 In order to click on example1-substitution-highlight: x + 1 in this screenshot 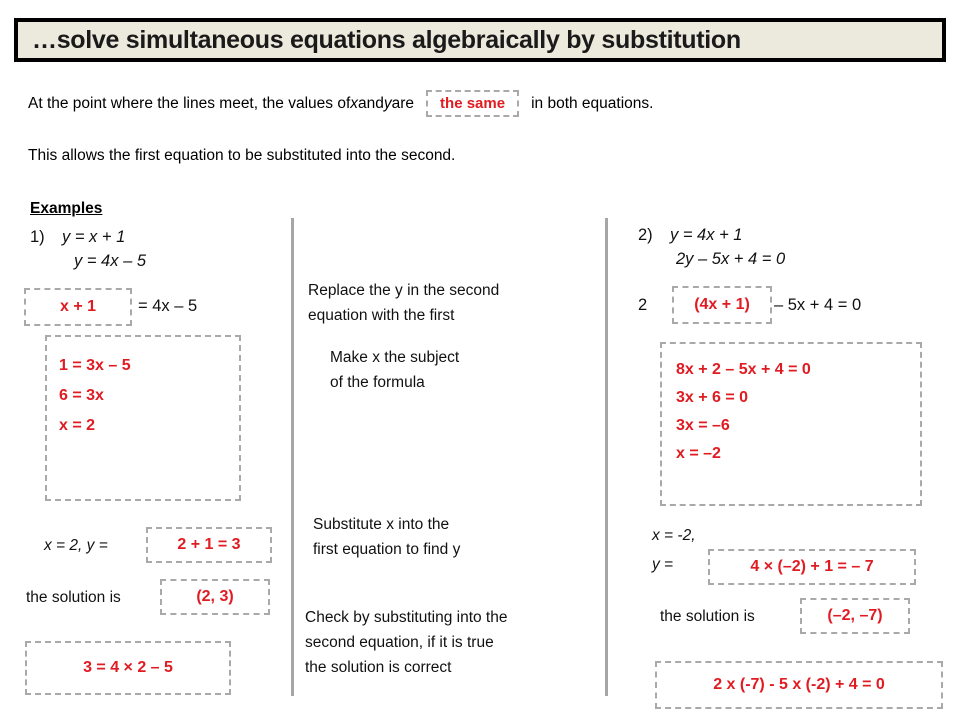, I will do `click(78, 307)`.